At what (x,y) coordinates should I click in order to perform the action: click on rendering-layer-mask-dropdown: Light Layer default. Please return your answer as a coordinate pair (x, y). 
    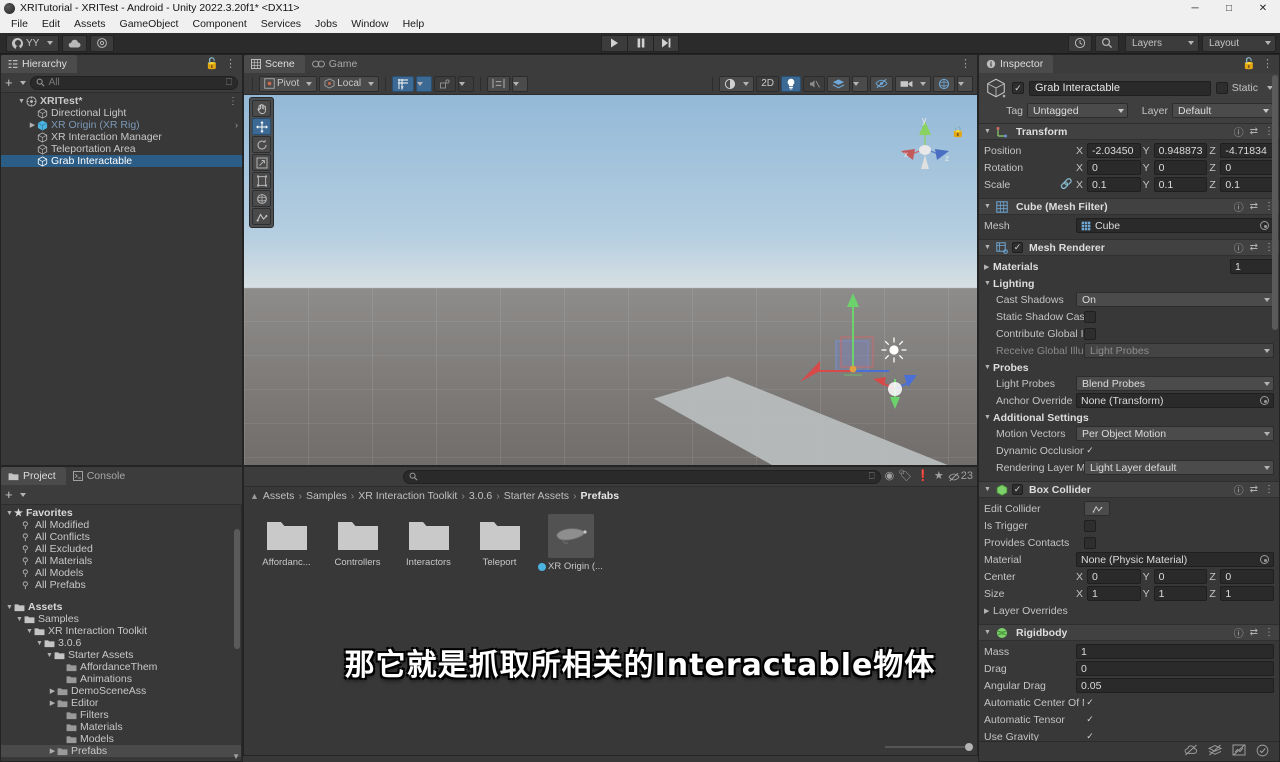
    Looking at the image, I should click on (1179, 467).